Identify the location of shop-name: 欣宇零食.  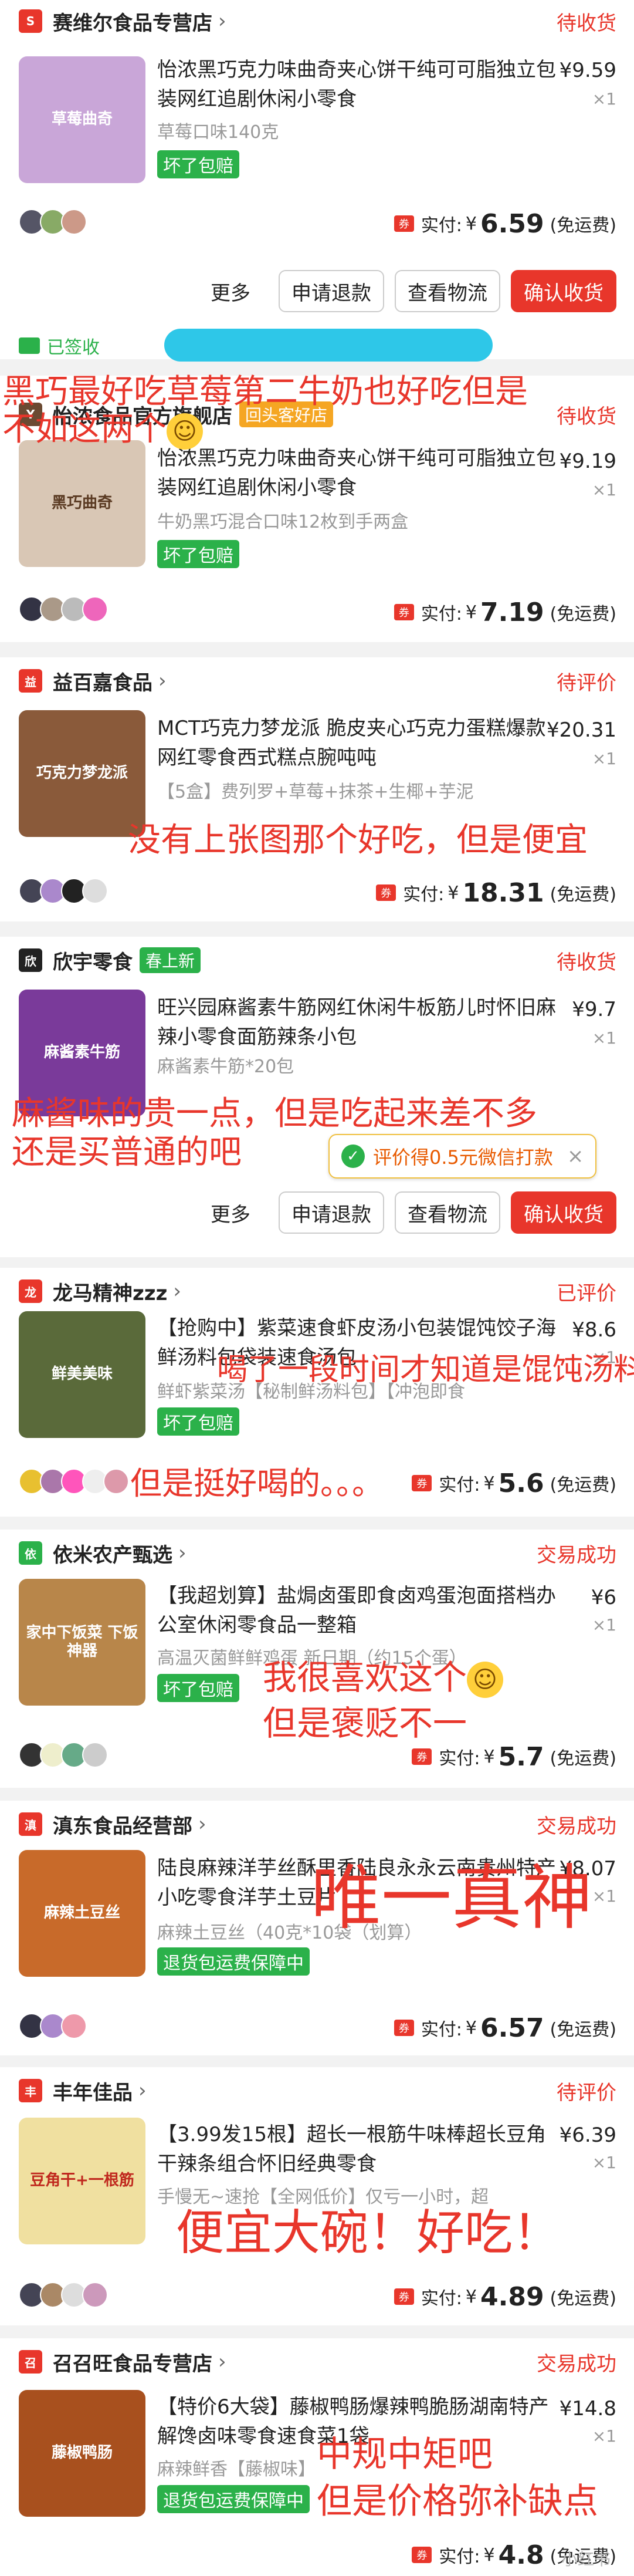
(93, 960).